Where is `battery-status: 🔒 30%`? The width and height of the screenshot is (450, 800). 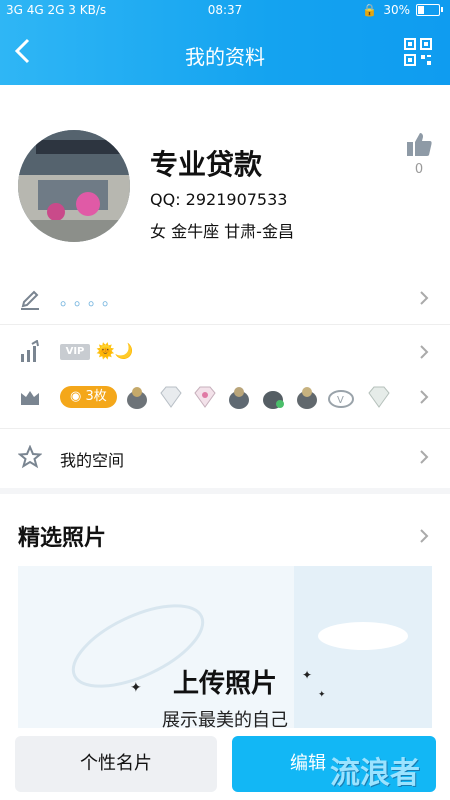 battery-status: 🔒 30% is located at coordinates (402, 10).